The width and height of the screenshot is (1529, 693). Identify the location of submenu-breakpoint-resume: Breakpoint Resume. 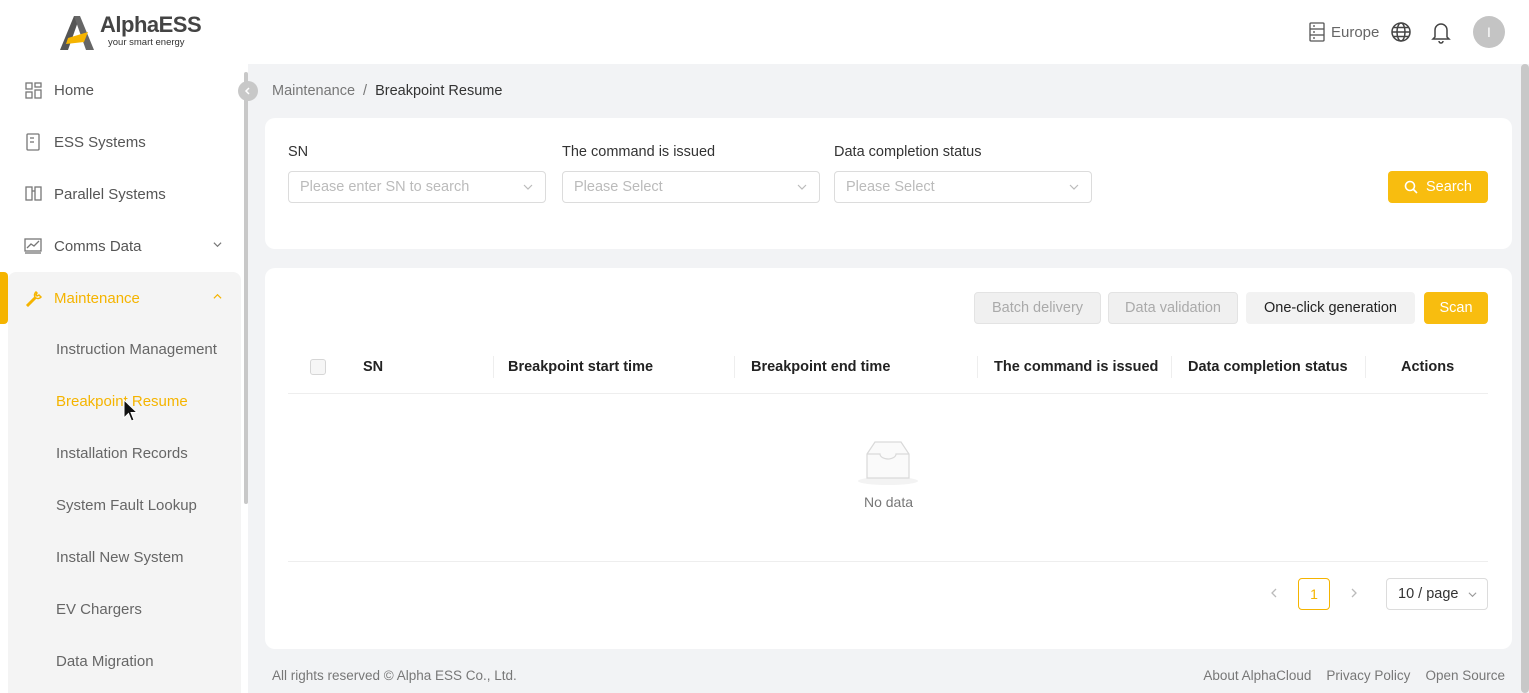
(141, 401).